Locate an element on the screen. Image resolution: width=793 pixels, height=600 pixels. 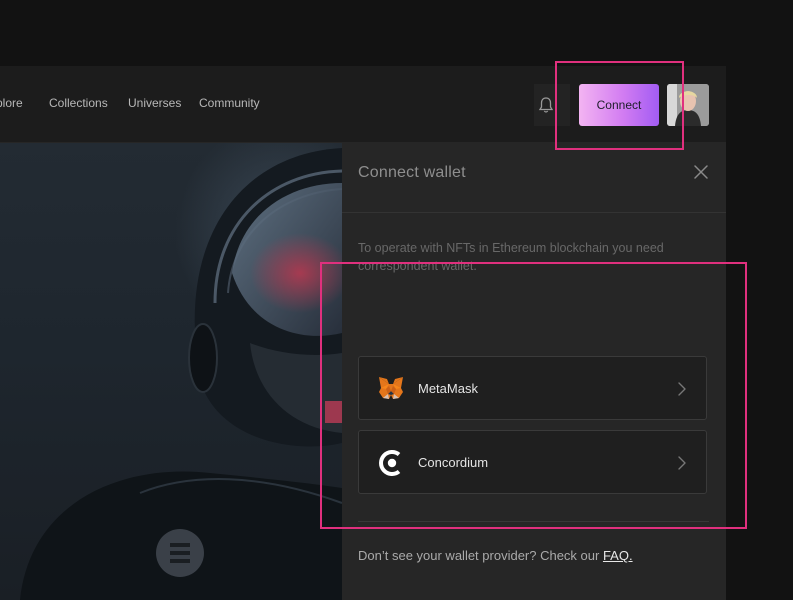
notifications-button is located at coordinates (552, 105).